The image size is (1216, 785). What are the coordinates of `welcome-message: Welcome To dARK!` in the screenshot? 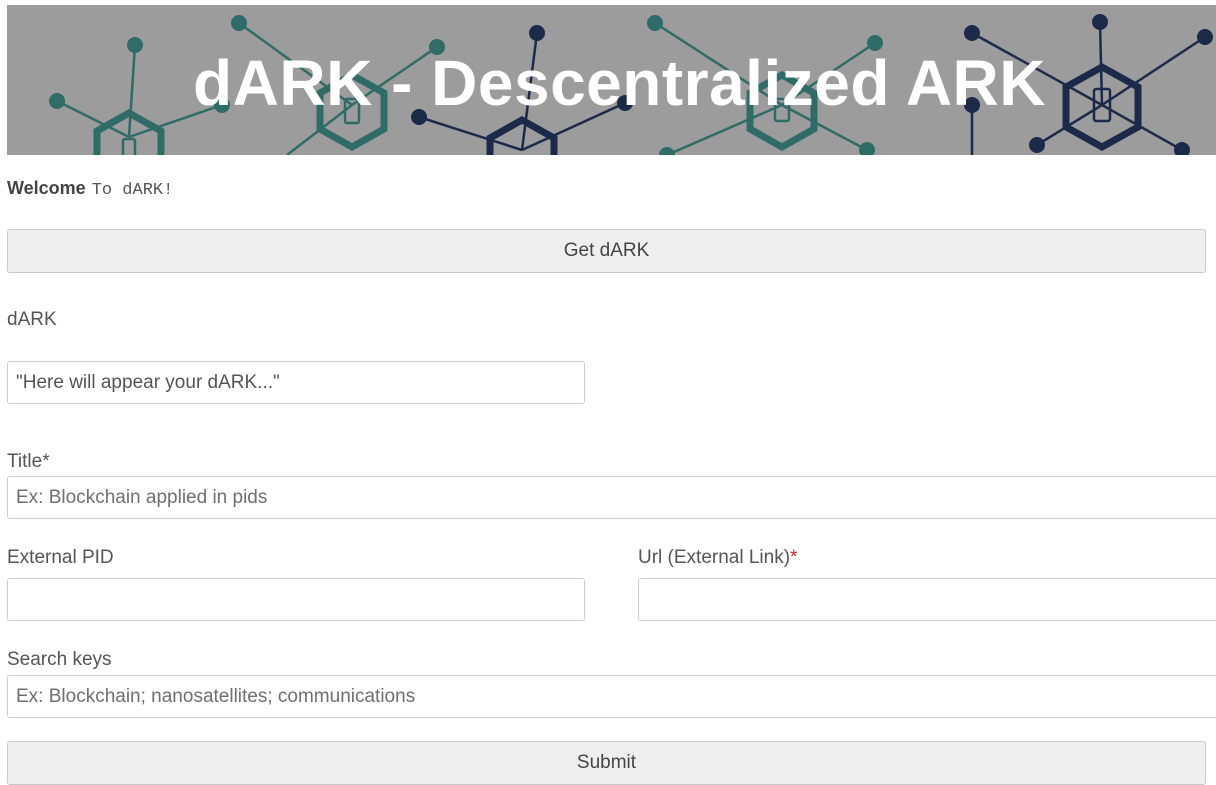 It's located at (90, 189).